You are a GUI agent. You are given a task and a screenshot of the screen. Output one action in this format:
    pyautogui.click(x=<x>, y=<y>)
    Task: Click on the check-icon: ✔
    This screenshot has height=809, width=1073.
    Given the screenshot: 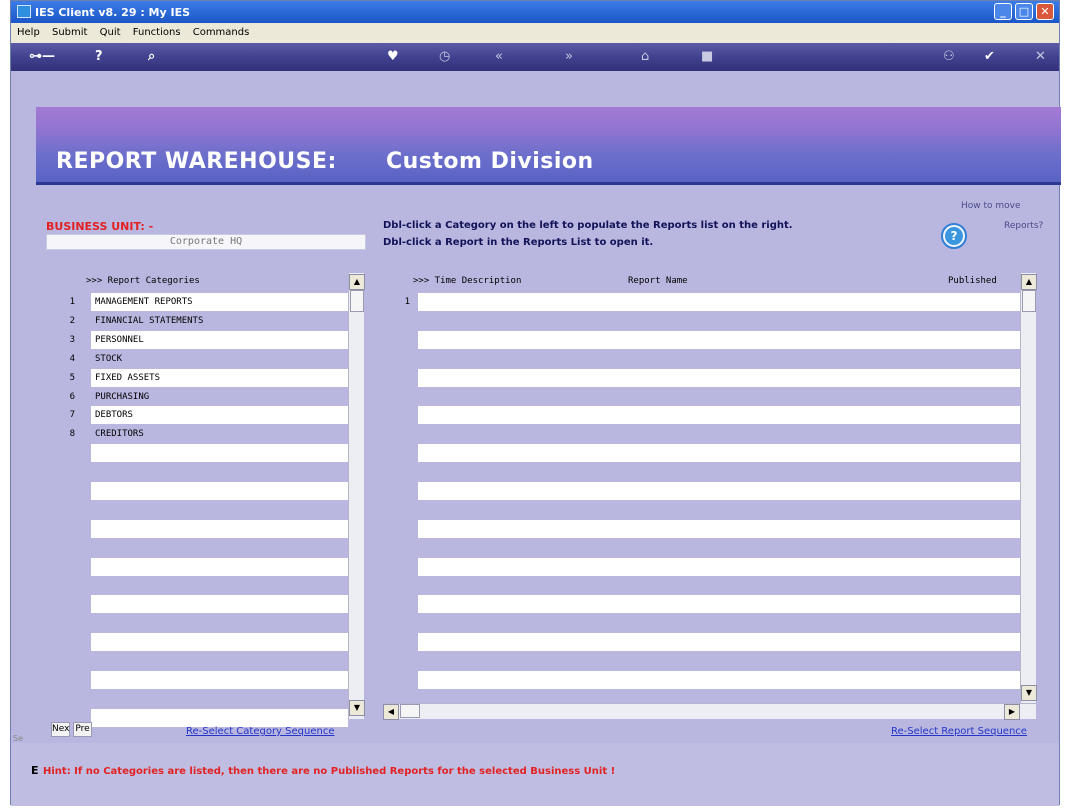 What is the action you would take?
    pyautogui.click(x=989, y=56)
    